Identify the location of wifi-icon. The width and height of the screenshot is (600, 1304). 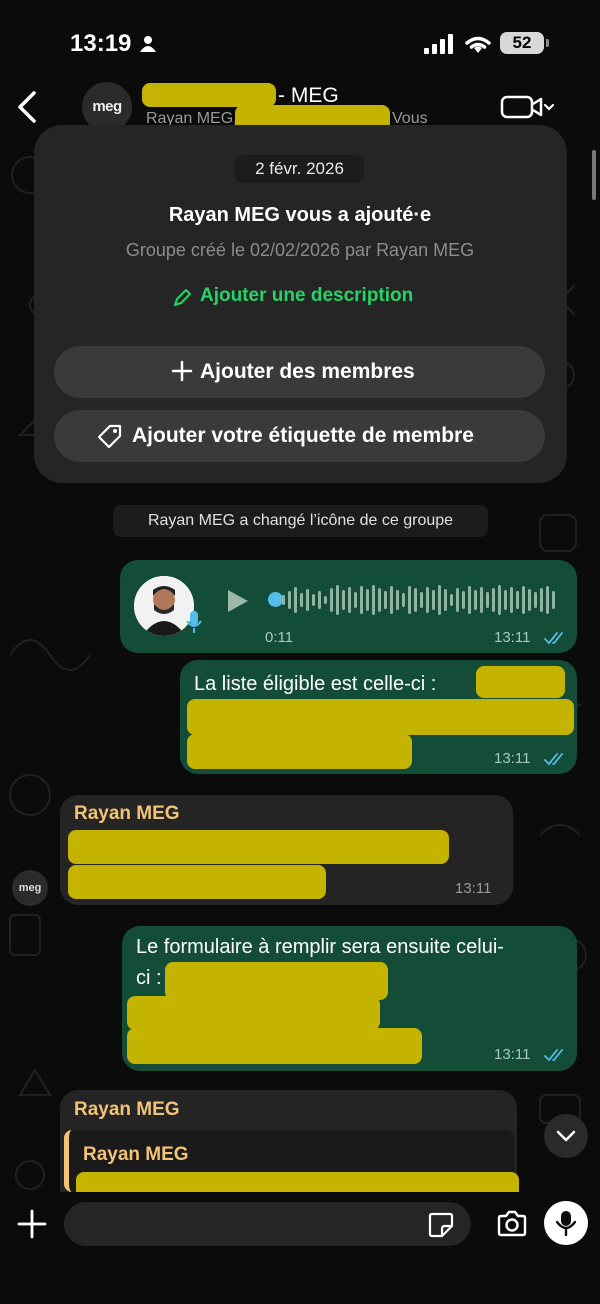
(478, 44).